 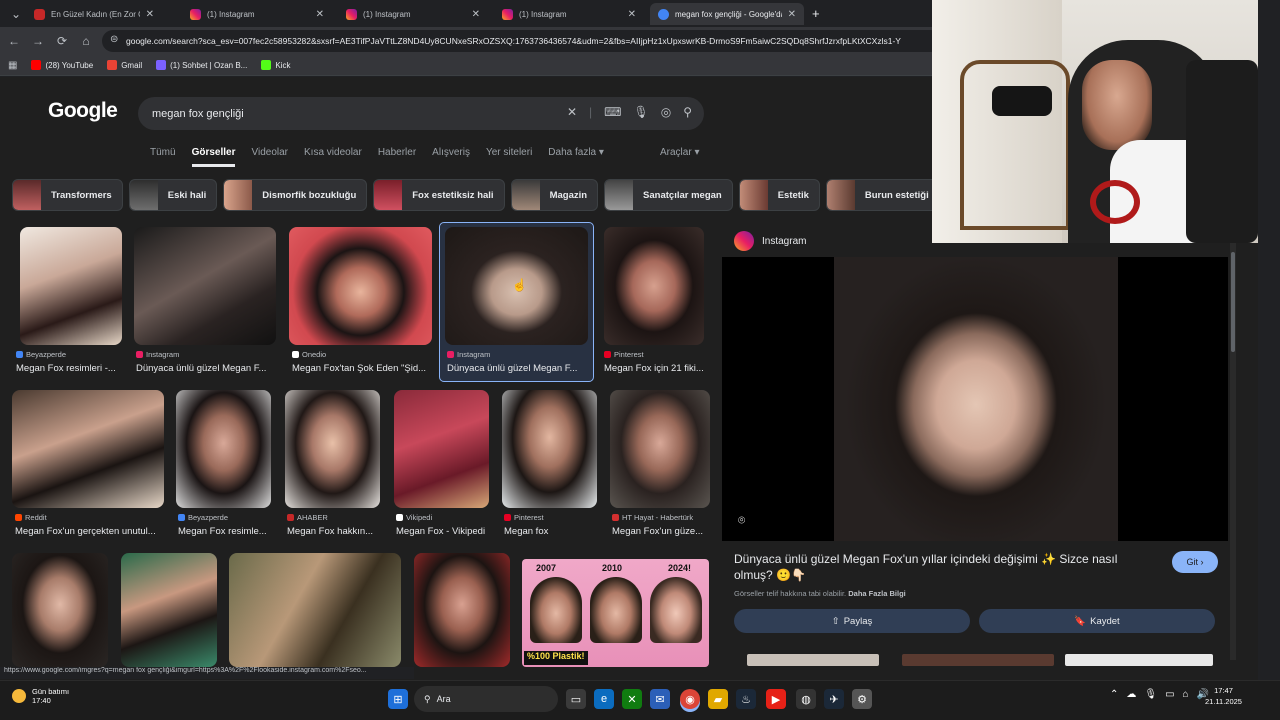 What do you see at coordinates (1186, 694) in the screenshot?
I see `network-icon: ⌂` at bounding box center [1186, 694].